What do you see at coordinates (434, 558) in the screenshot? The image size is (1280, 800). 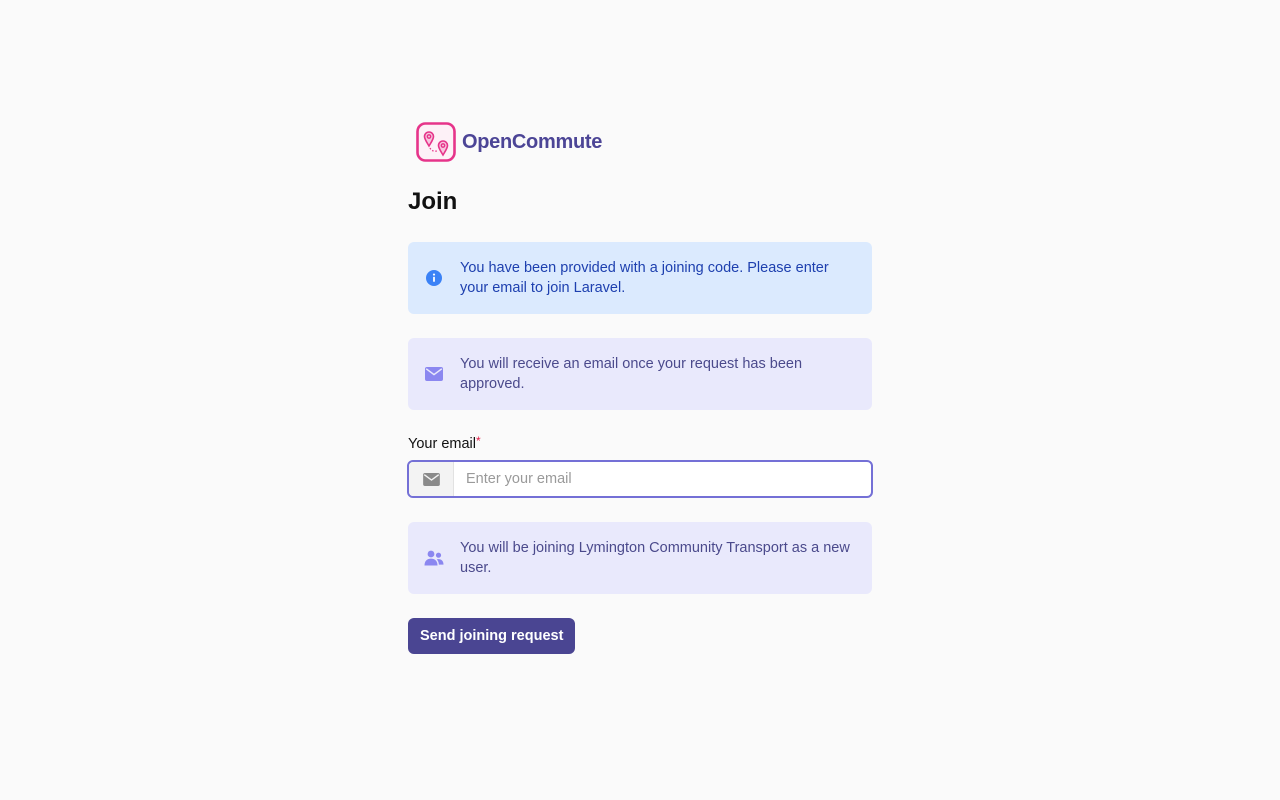 I see `users-icon` at bounding box center [434, 558].